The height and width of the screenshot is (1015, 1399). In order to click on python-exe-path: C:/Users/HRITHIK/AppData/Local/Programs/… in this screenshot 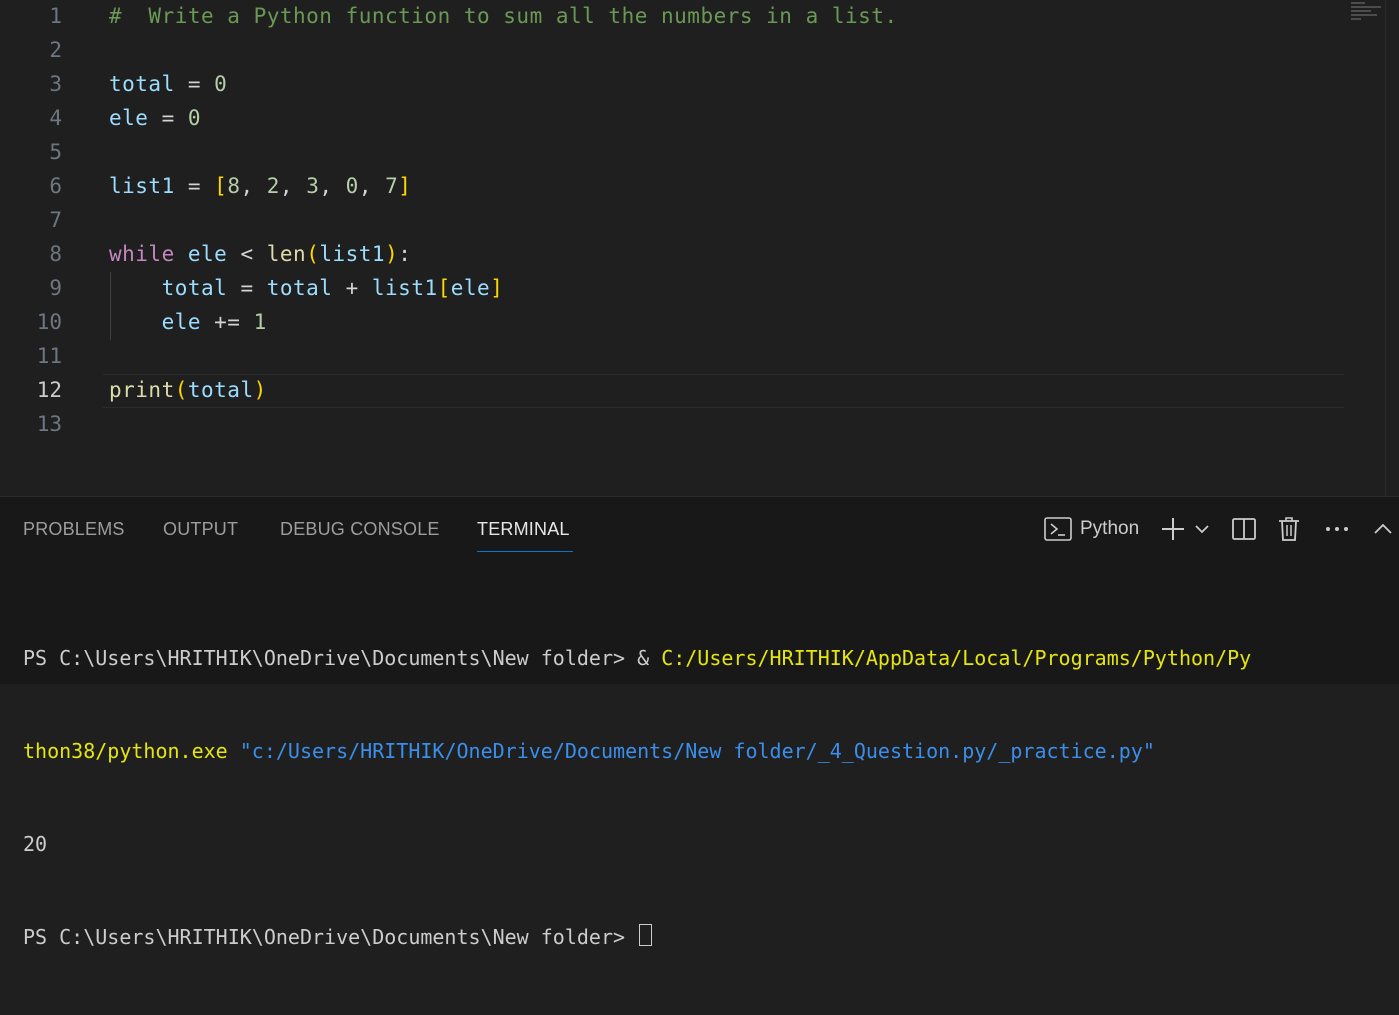, I will do `click(956, 658)`.